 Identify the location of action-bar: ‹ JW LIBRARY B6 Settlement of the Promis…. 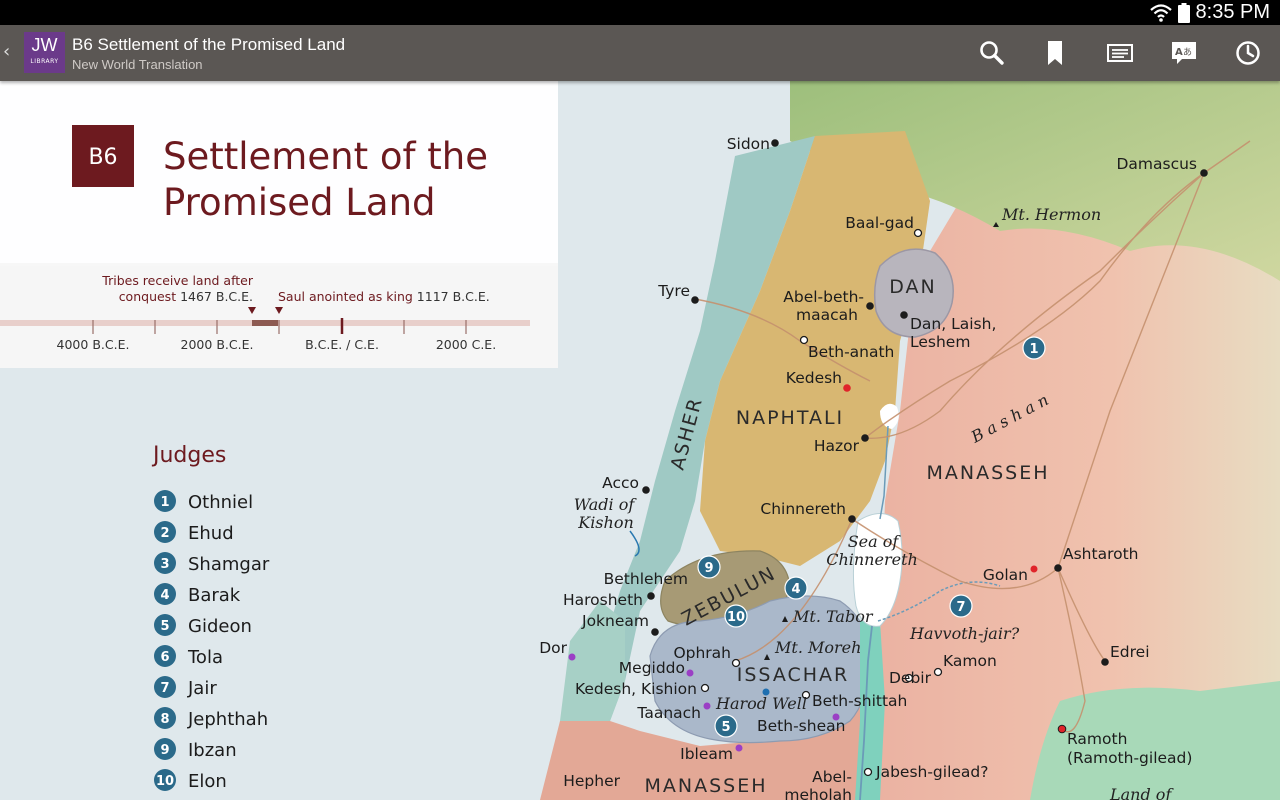
(640, 53).